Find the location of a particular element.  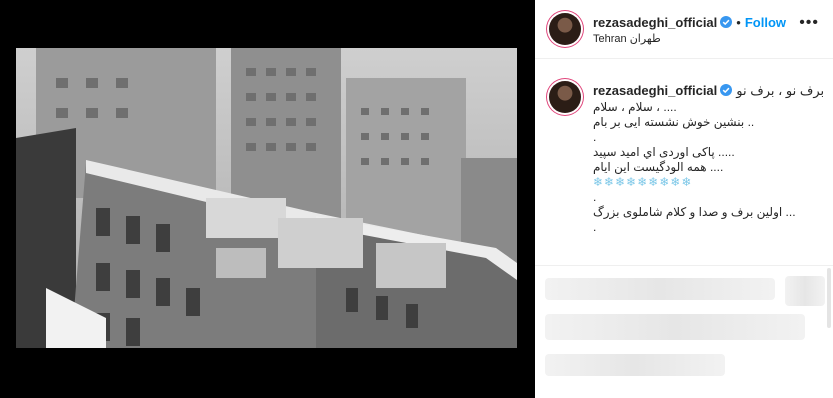

location-link: Tehran طهران is located at coordinates (627, 38).